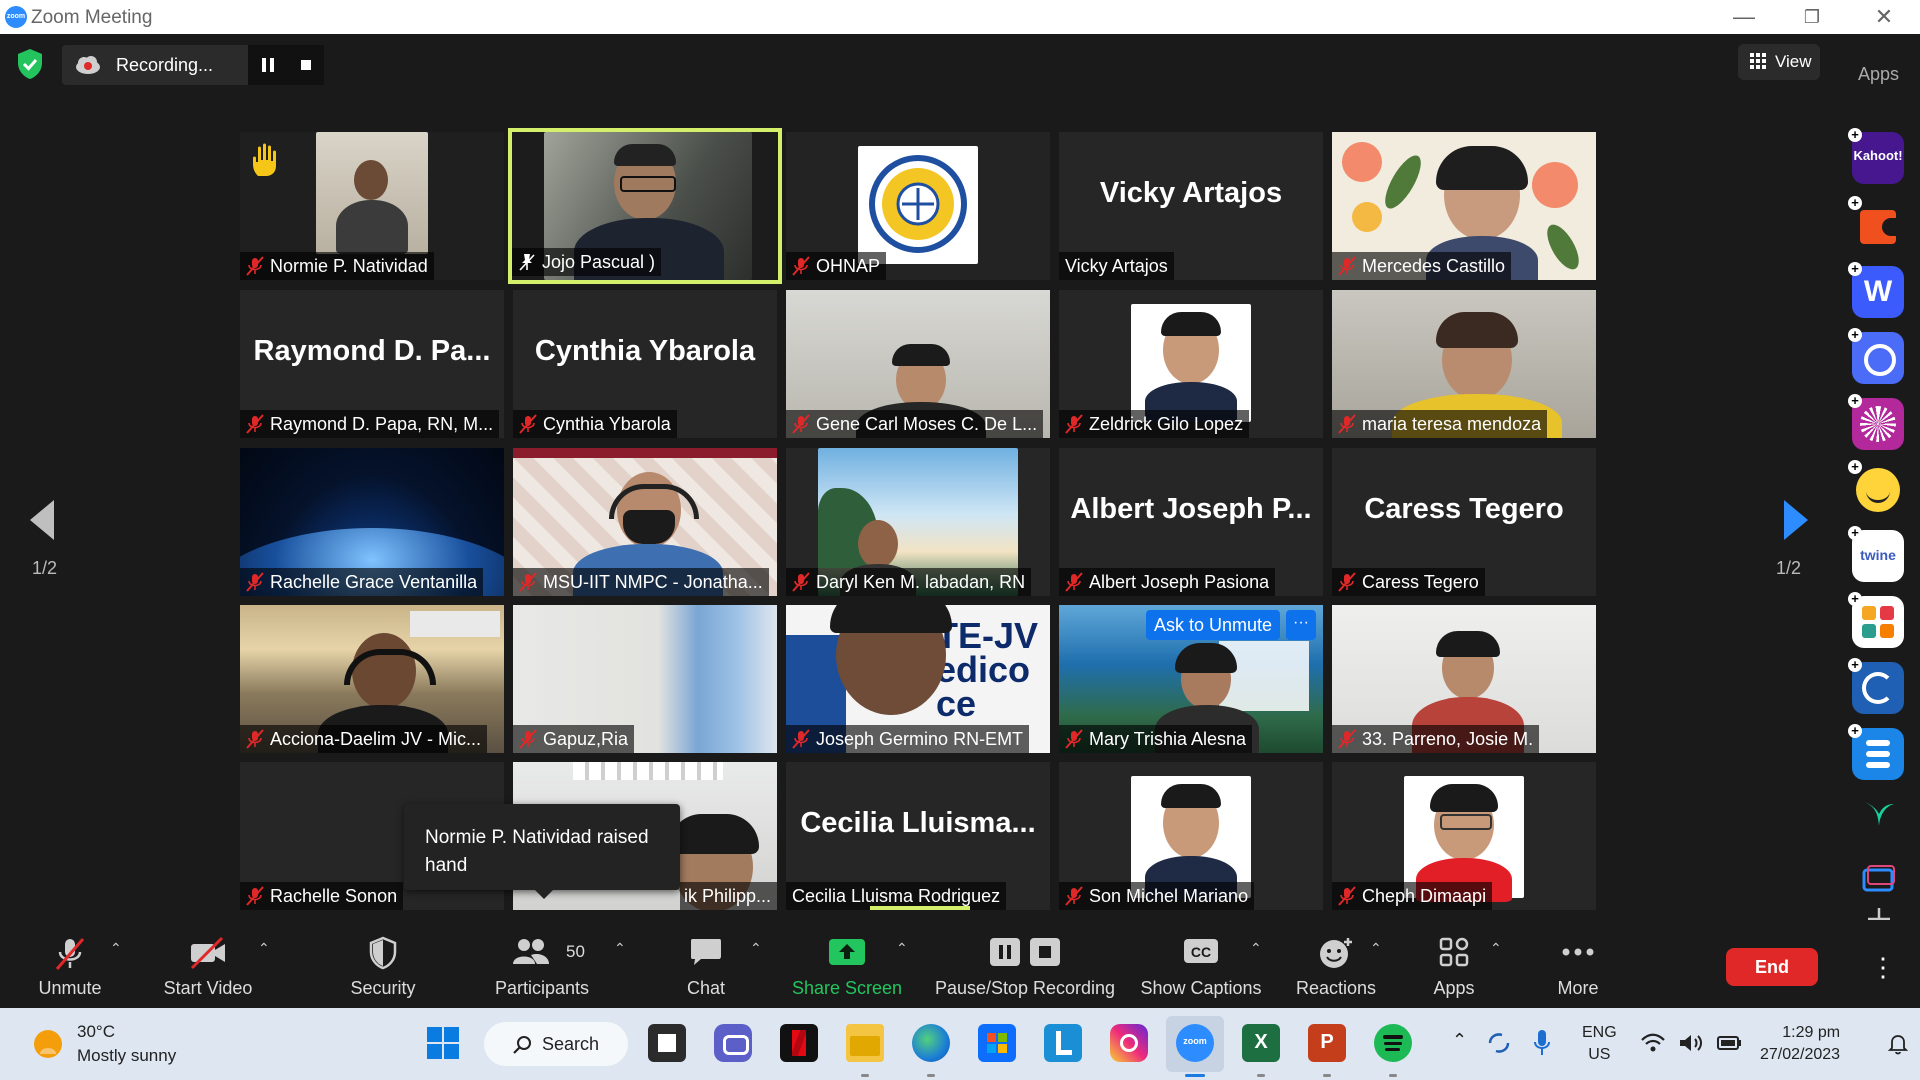 This screenshot has width=1920, height=1080. Describe the element at coordinates (1876, 686) in the screenshot. I see `sync-app-icon: +` at that location.